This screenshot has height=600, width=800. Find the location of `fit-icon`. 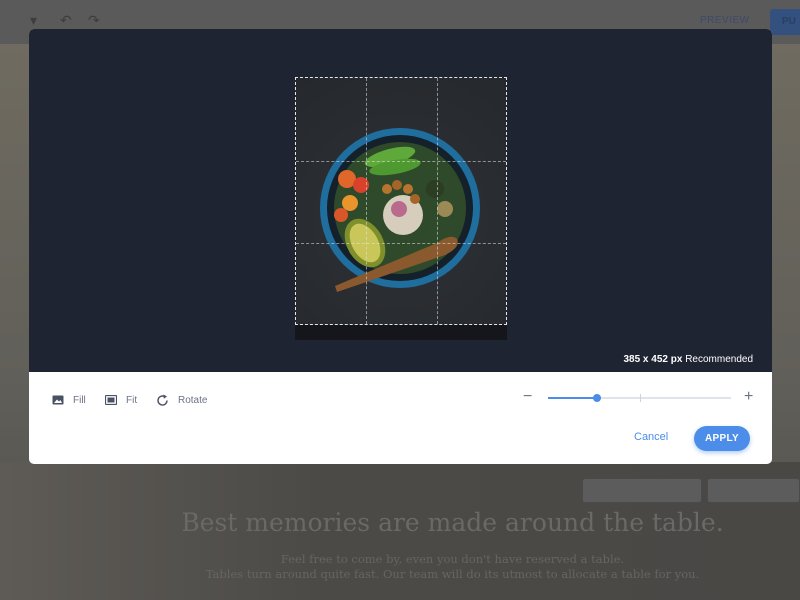

fit-icon is located at coordinates (111, 400).